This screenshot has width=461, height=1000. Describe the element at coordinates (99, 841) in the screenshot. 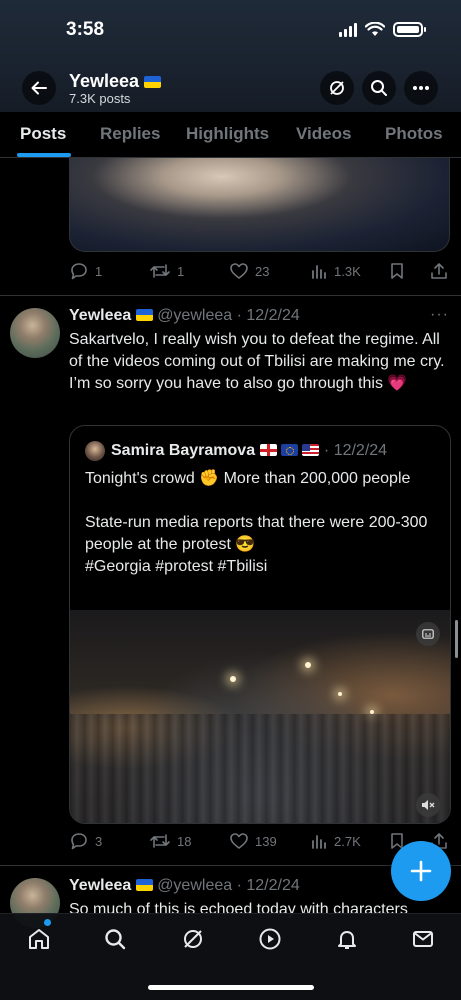

I see `reply-count: 3` at that location.